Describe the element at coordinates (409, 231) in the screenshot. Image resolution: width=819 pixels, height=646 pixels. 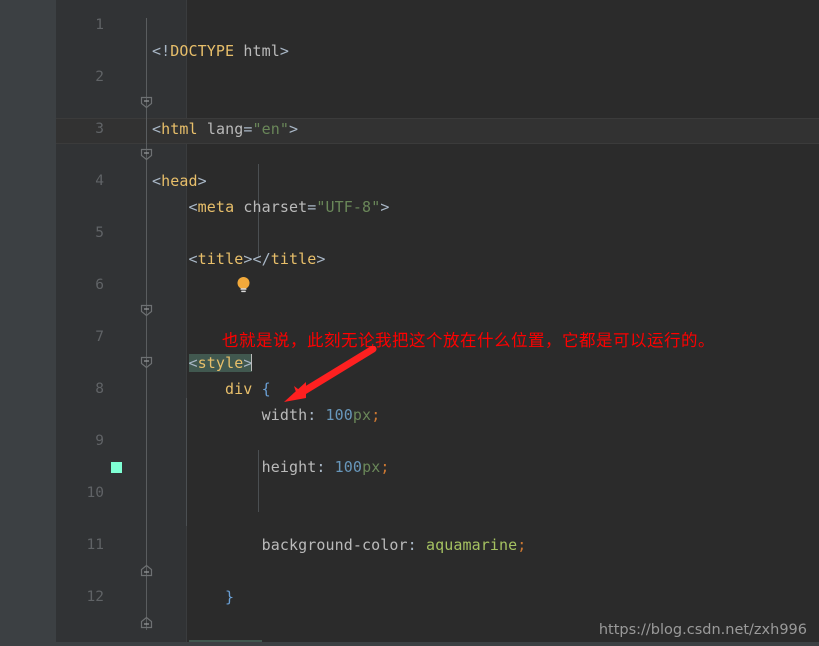
I see `code-line: 5 <title></title>` at that location.